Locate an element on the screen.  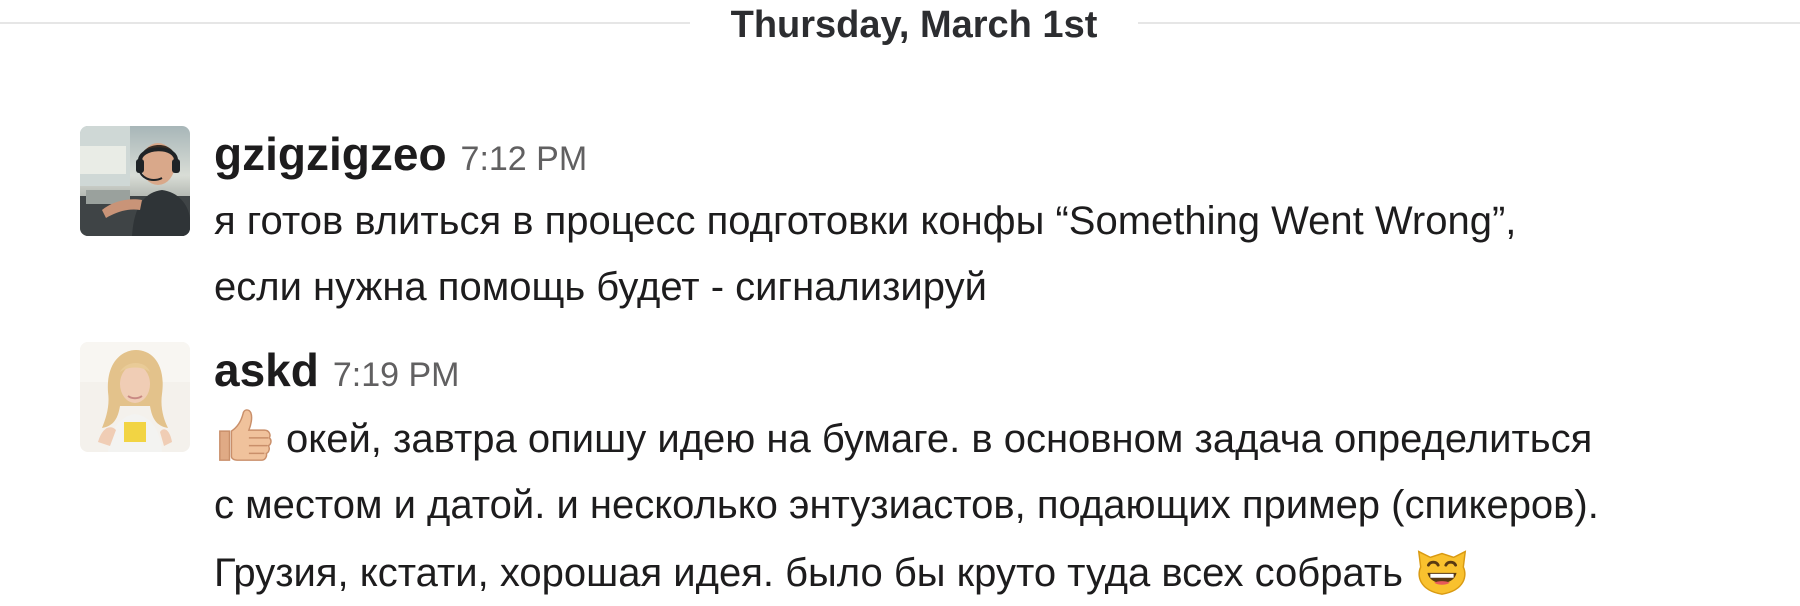
message-header: gzigzigzeo 7:12 PM is located at coordinates (1004, 154).